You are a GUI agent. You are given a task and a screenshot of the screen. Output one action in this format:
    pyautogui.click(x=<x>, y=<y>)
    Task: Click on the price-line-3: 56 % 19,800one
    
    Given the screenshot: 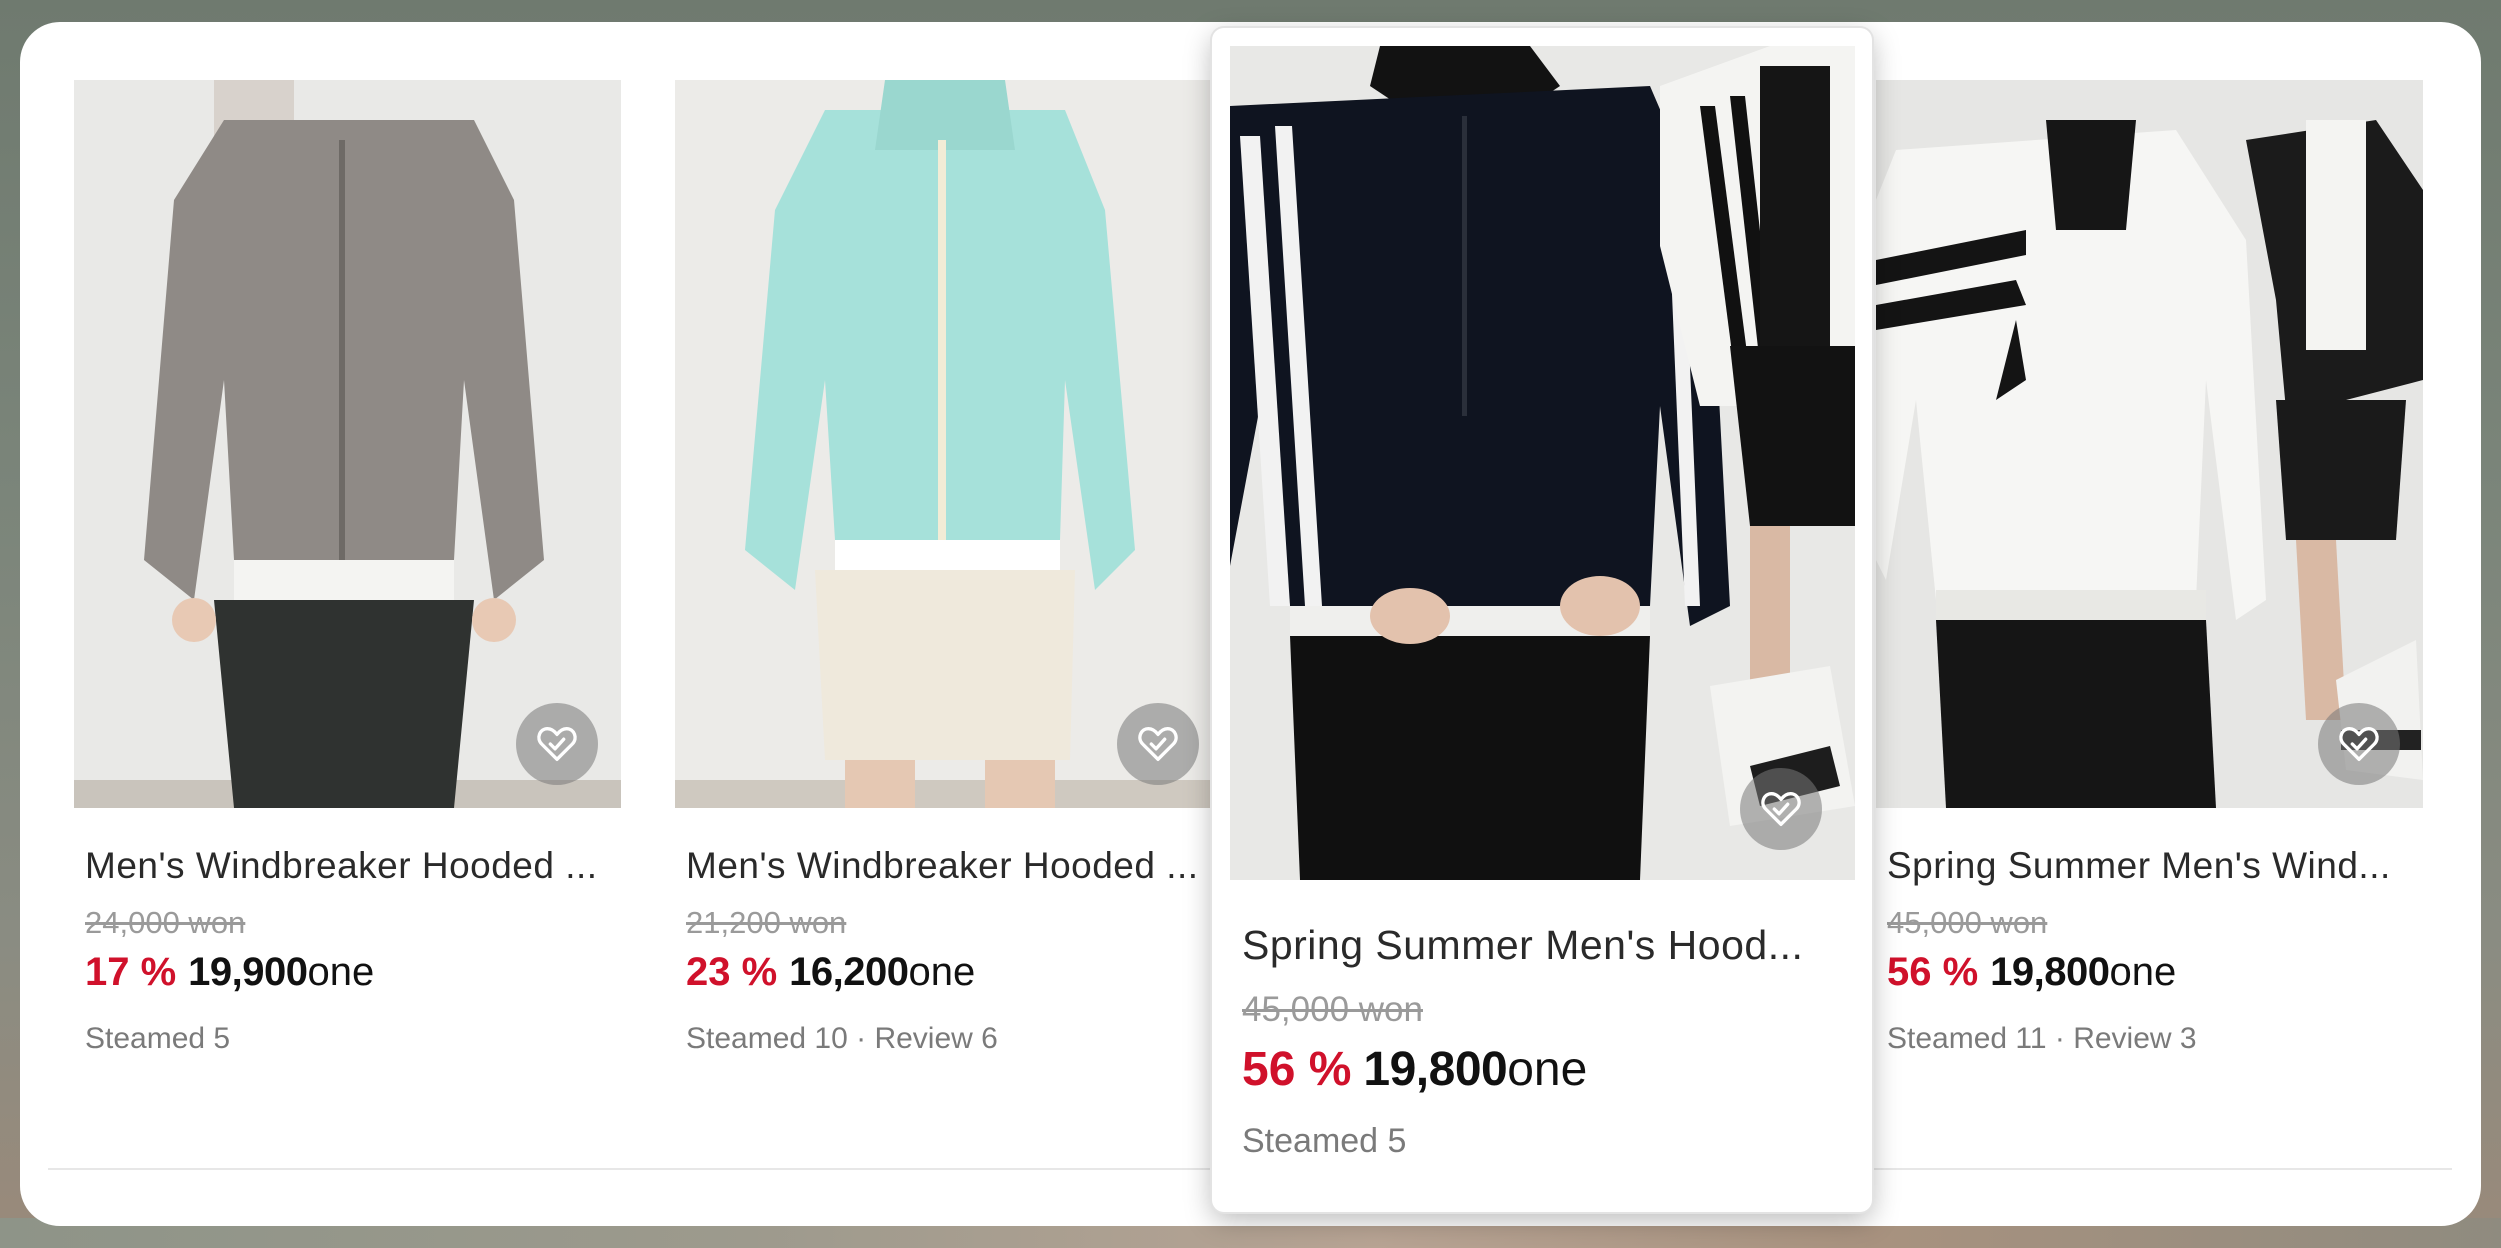 What is the action you would take?
    pyautogui.click(x=1414, y=1069)
    